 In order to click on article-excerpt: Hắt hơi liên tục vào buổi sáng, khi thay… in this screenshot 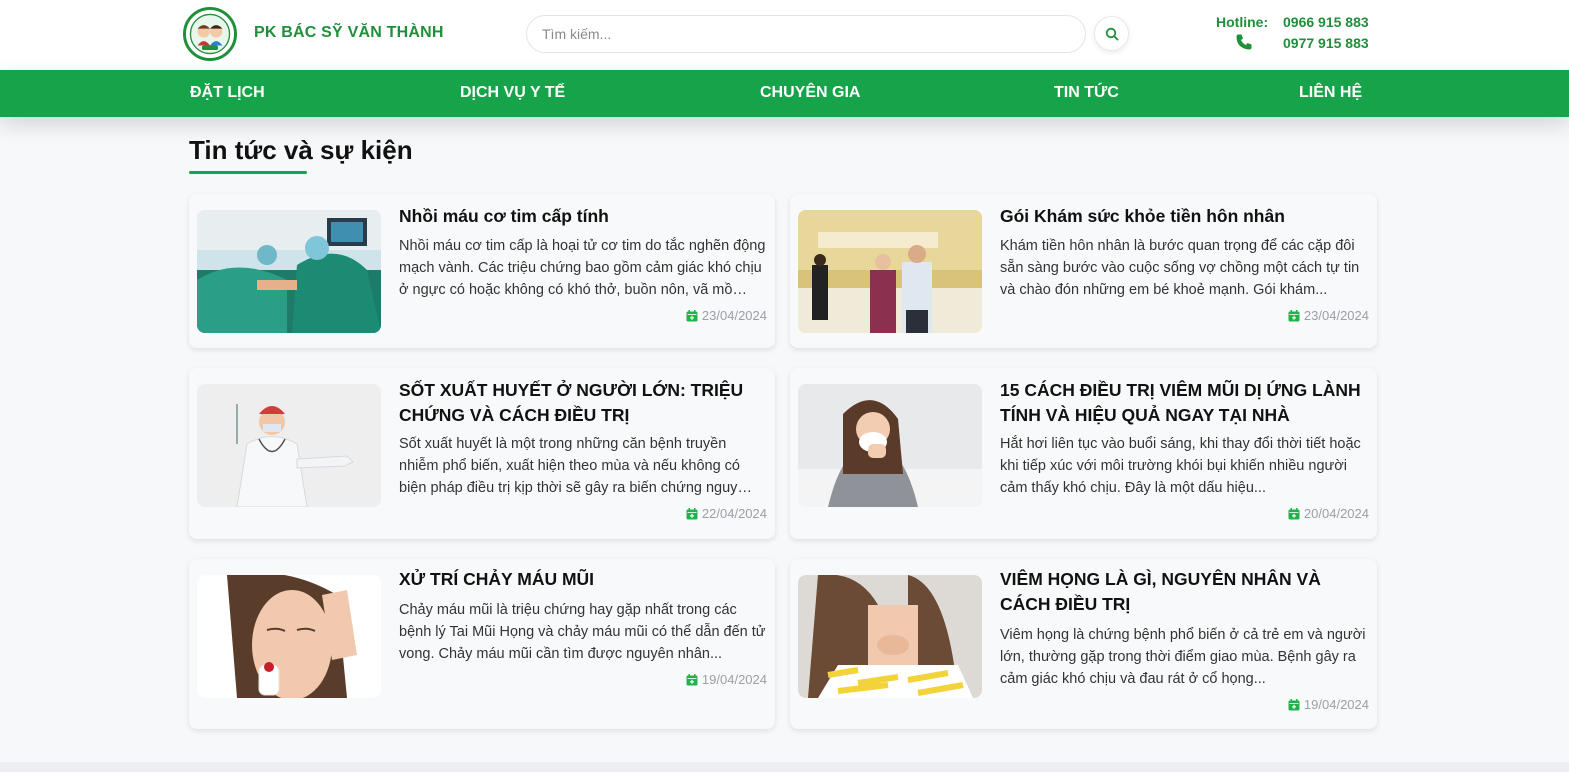, I will do `click(1180, 466)`.